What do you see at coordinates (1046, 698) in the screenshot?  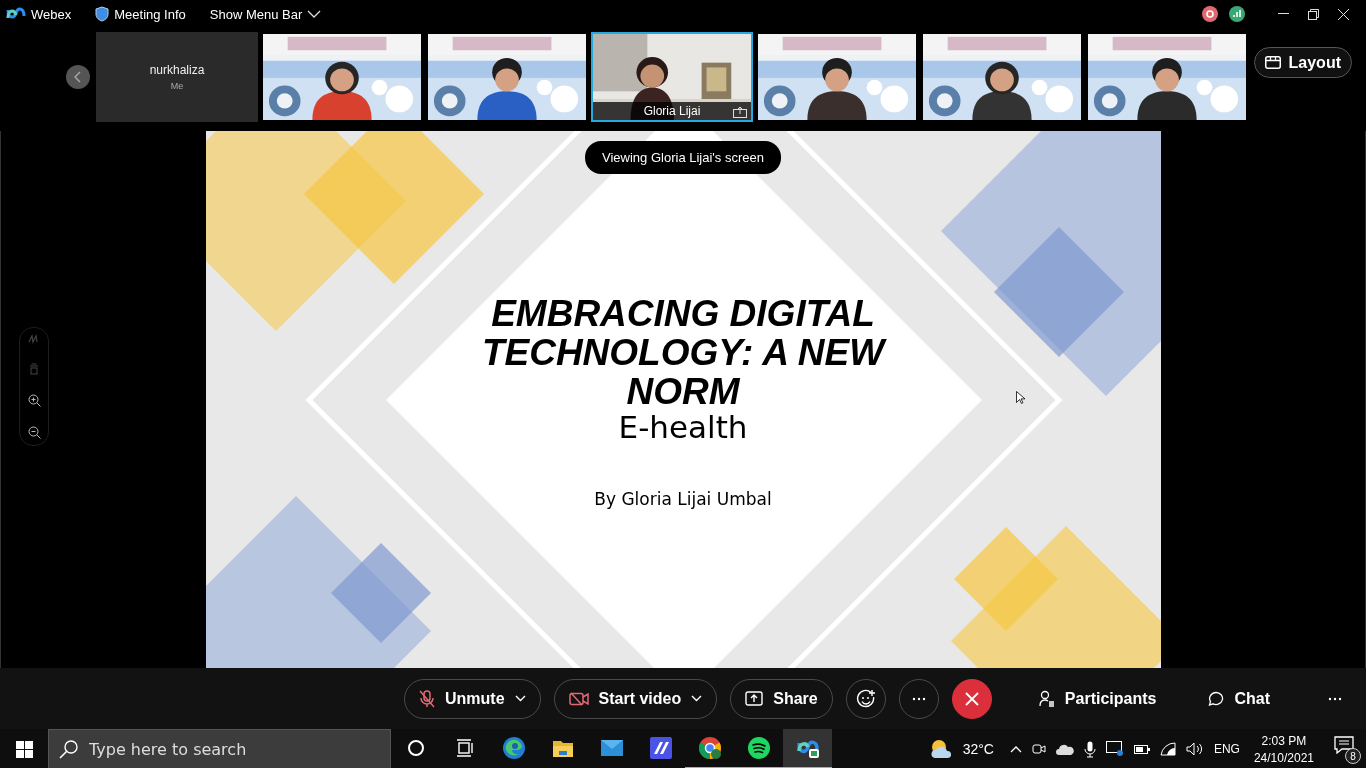 I see `participants-icon` at bounding box center [1046, 698].